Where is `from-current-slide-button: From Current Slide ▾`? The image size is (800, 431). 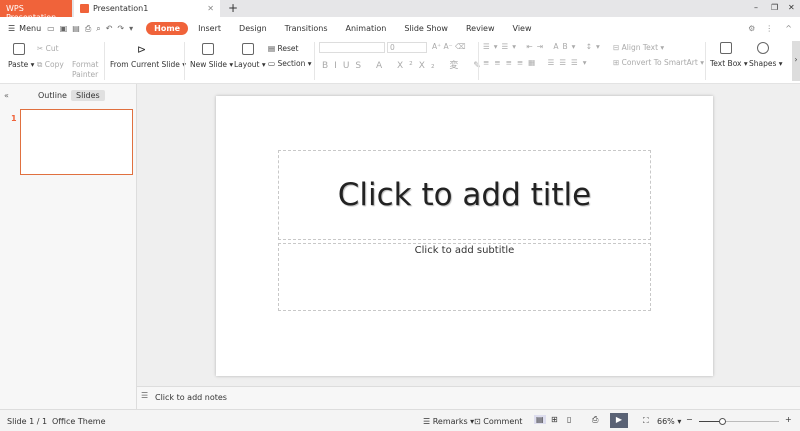 from-current-slide-button: From Current Slide ▾ is located at coordinates (148, 64).